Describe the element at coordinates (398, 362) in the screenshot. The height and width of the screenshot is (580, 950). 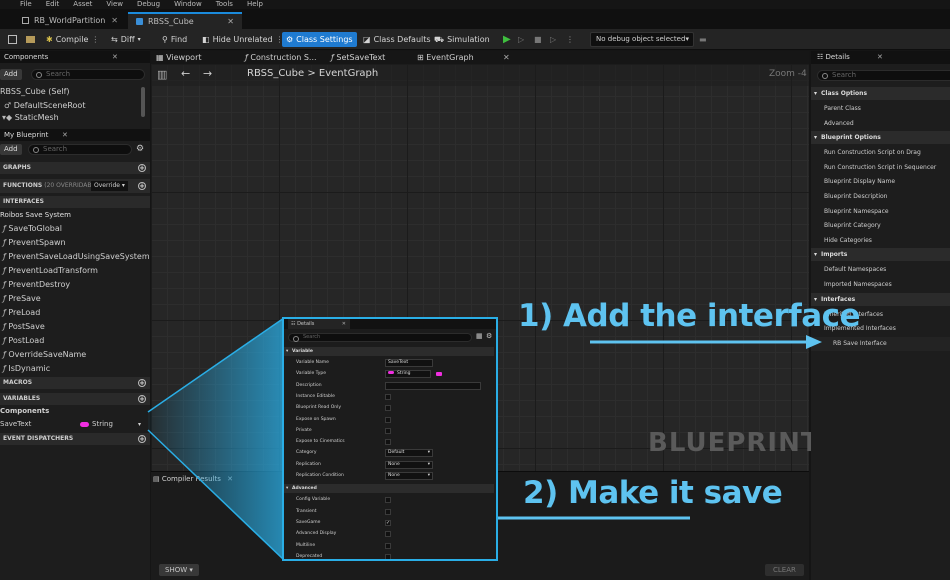
I see `zoom-row-value-text: SaveText` at that location.